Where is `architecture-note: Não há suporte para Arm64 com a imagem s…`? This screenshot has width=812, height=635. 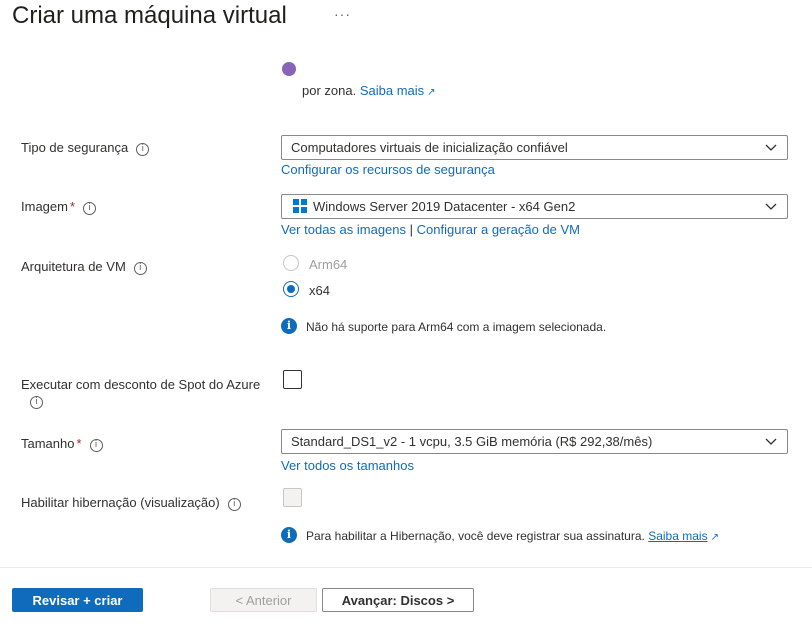 architecture-note: Não há suporte para Arm64 com a imagem s… is located at coordinates (456, 327).